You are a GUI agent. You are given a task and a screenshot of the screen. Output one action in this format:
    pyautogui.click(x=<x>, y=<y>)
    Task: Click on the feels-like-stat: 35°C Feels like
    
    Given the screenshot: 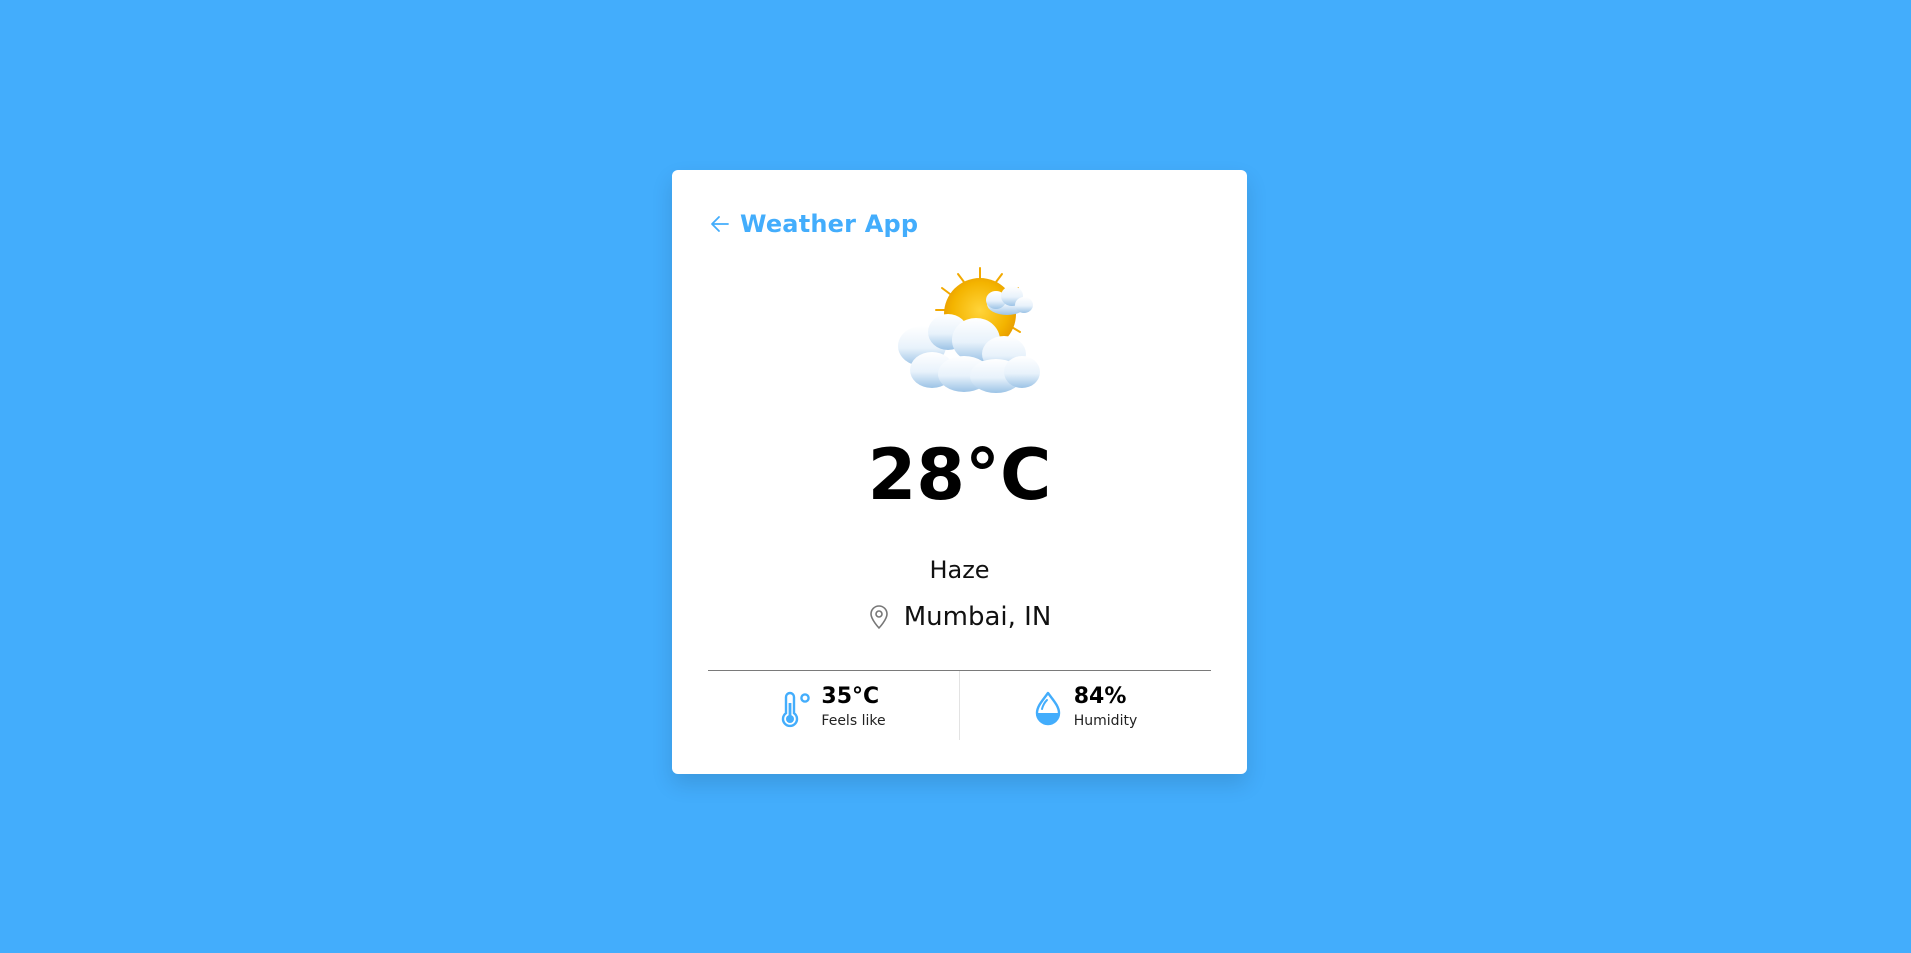 What is the action you would take?
    pyautogui.click(x=833, y=705)
    